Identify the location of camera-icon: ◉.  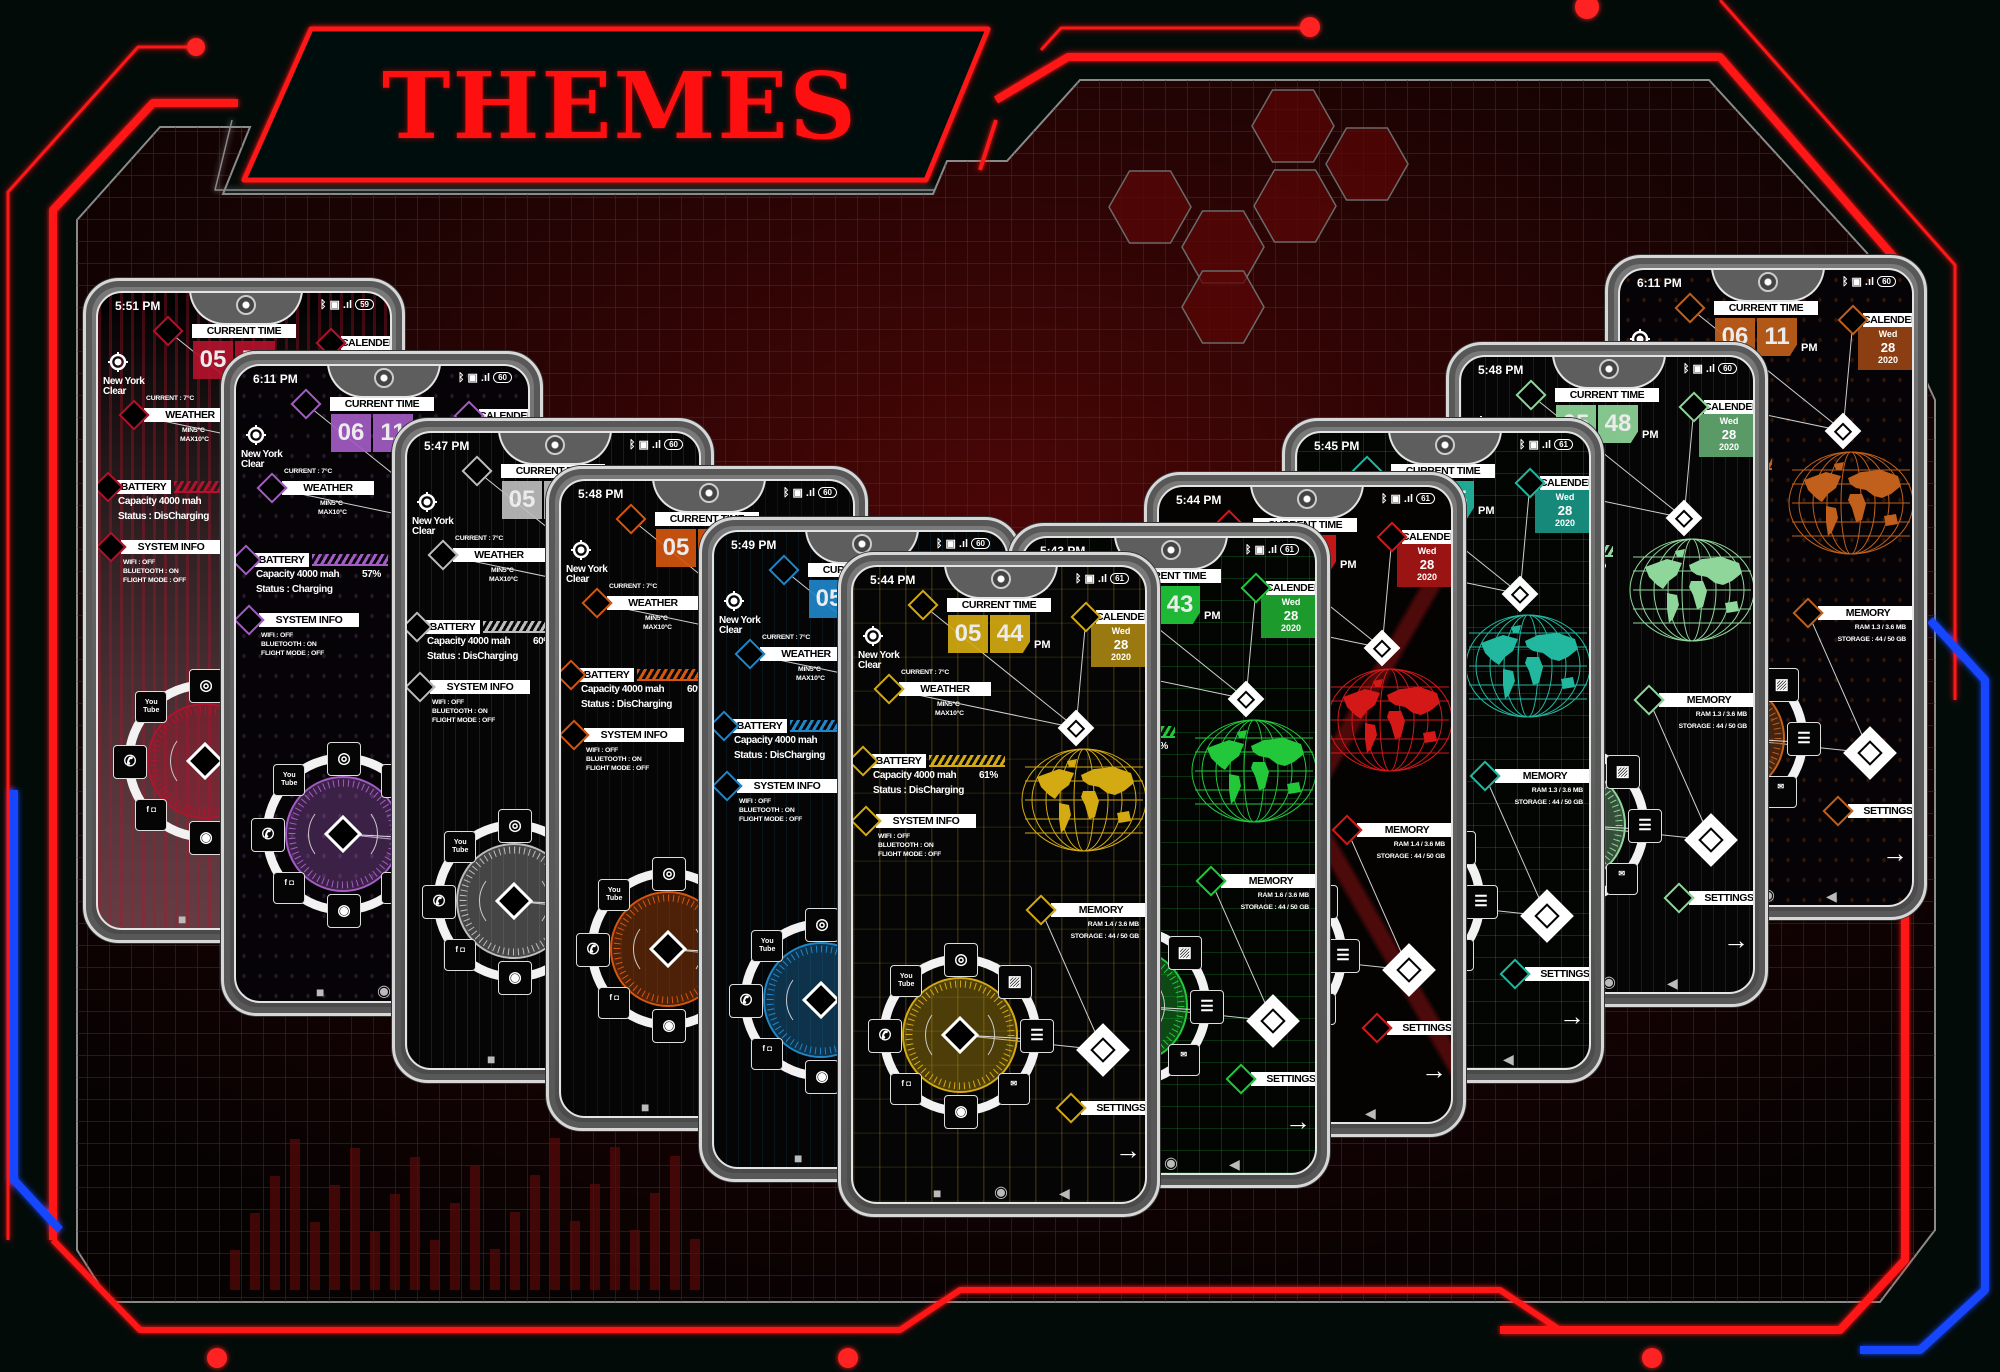
(344, 911).